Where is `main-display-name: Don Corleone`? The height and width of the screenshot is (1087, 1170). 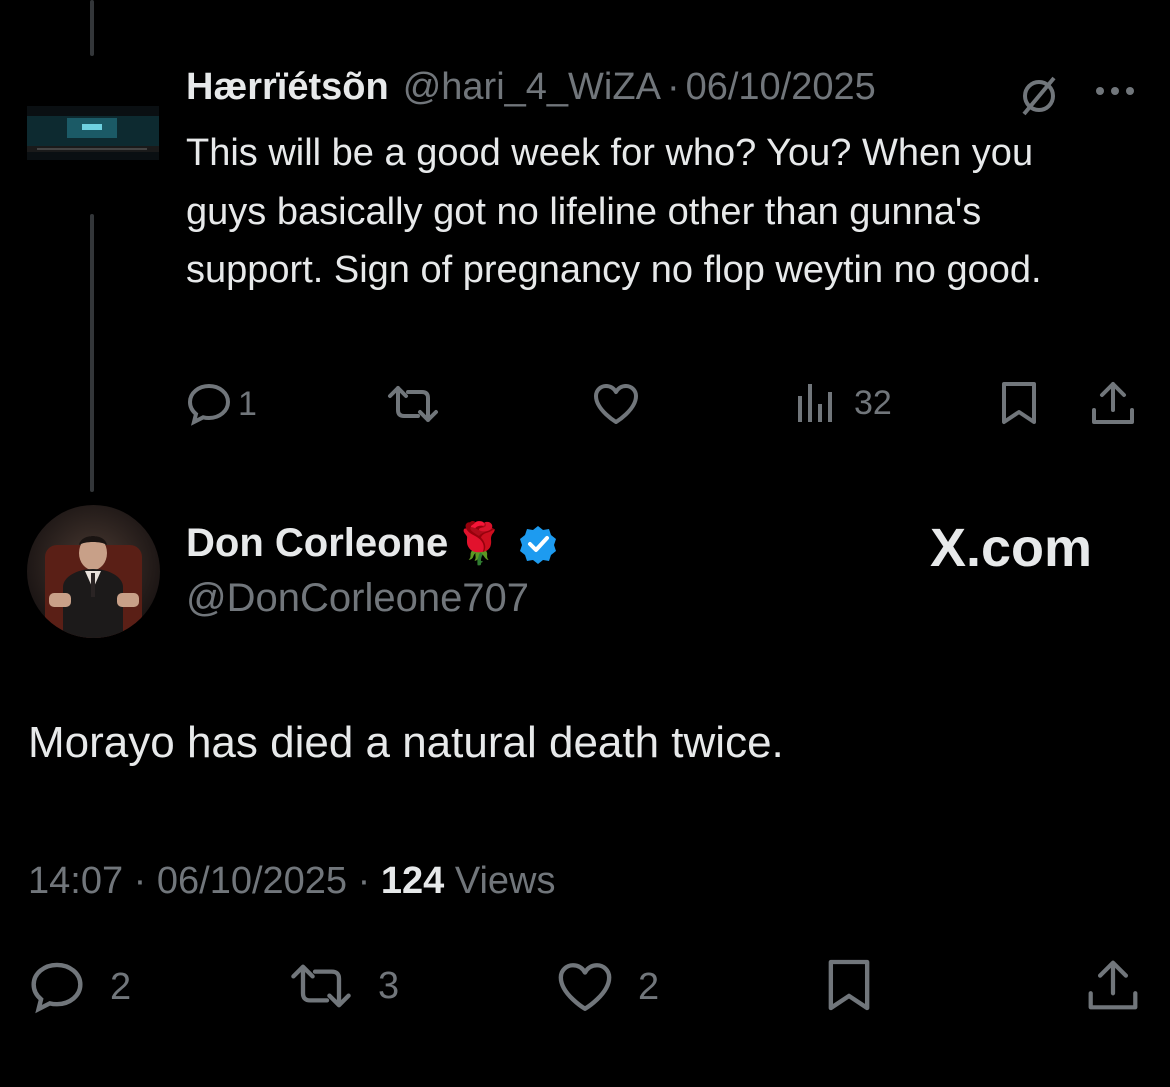 main-display-name: Don Corleone is located at coordinates (317, 543).